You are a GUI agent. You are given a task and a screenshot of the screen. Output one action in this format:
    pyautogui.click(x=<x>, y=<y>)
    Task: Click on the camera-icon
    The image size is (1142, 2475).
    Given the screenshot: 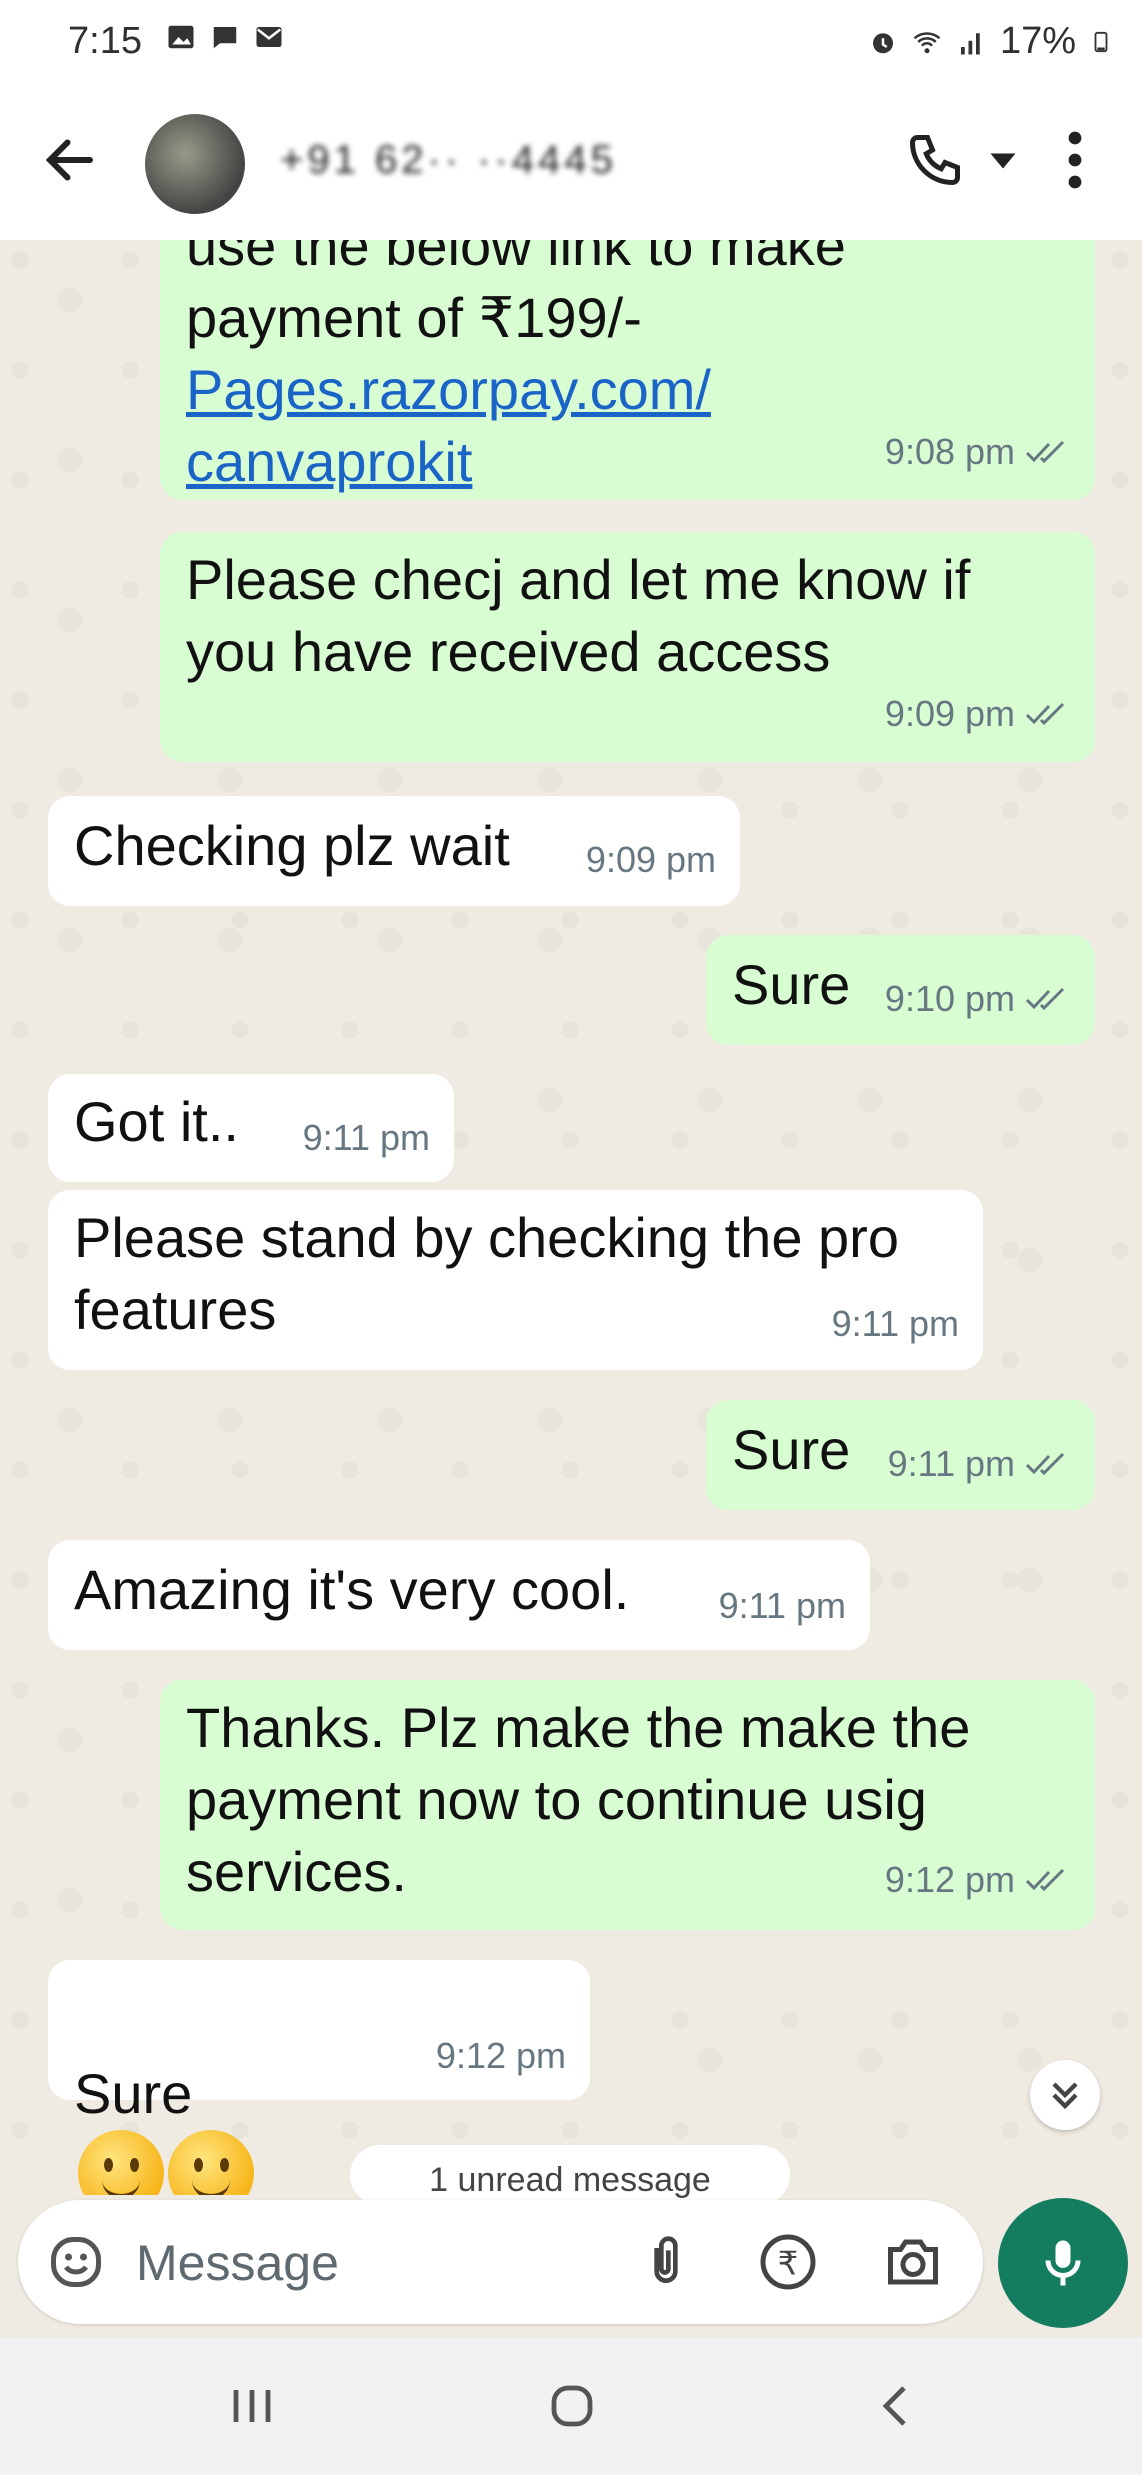 What is the action you would take?
    pyautogui.click(x=913, y=2262)
    